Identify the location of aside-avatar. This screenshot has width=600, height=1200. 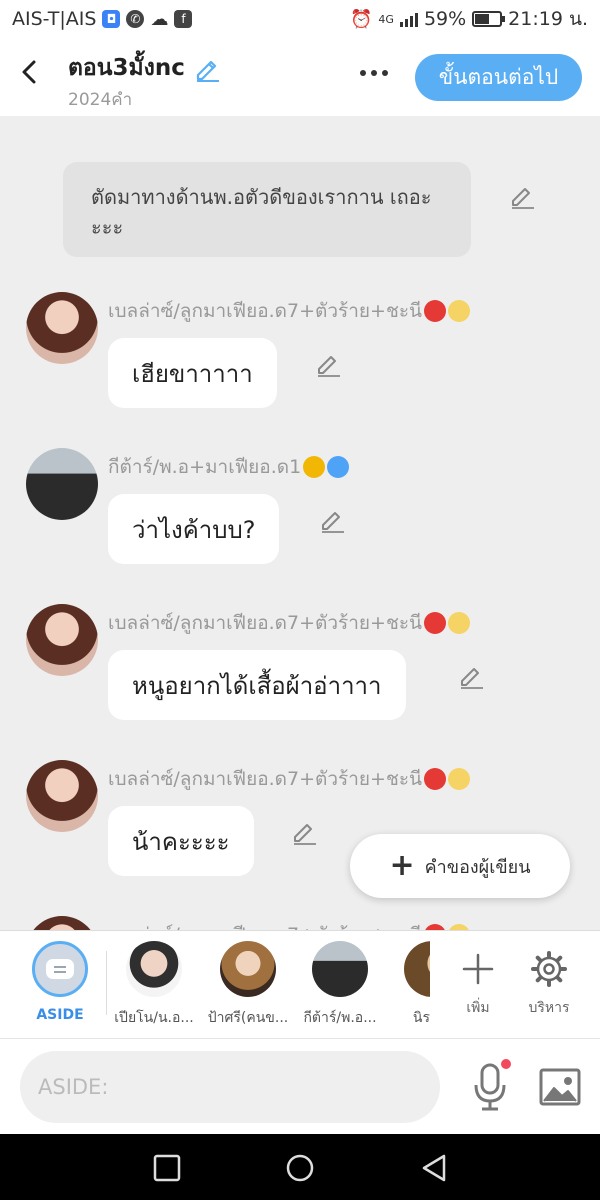
(60, 969).